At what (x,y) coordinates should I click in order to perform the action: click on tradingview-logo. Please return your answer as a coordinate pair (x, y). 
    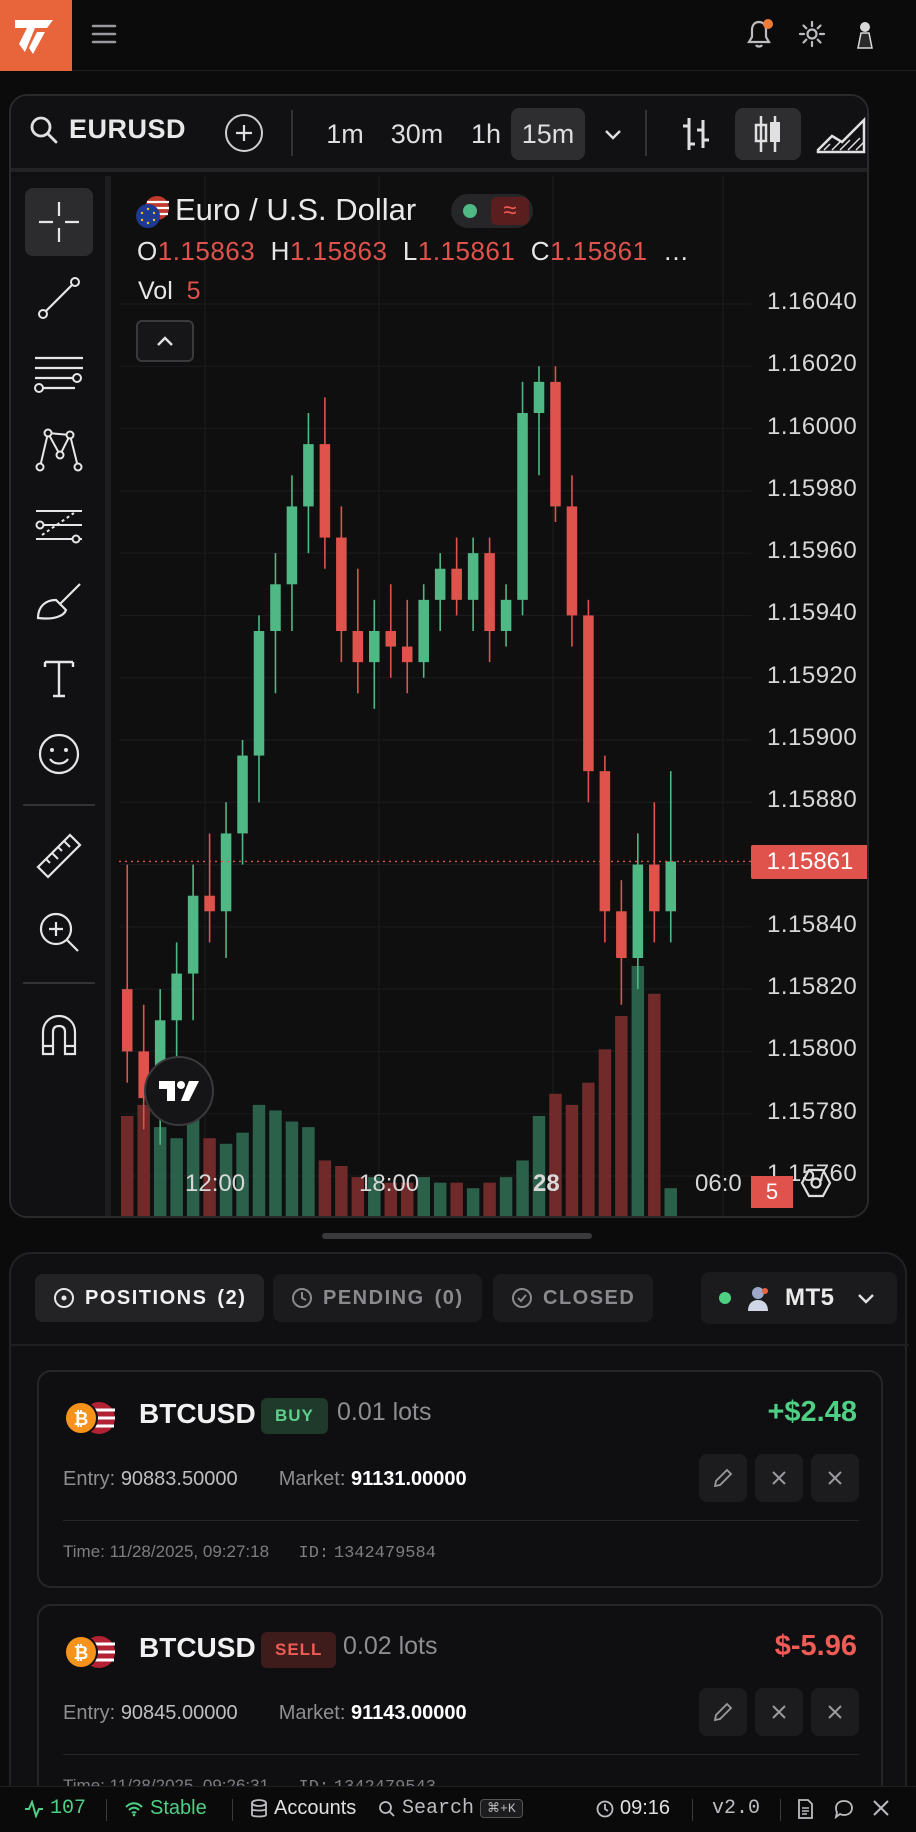
    Looking at the image, I should click on (179, 1091).